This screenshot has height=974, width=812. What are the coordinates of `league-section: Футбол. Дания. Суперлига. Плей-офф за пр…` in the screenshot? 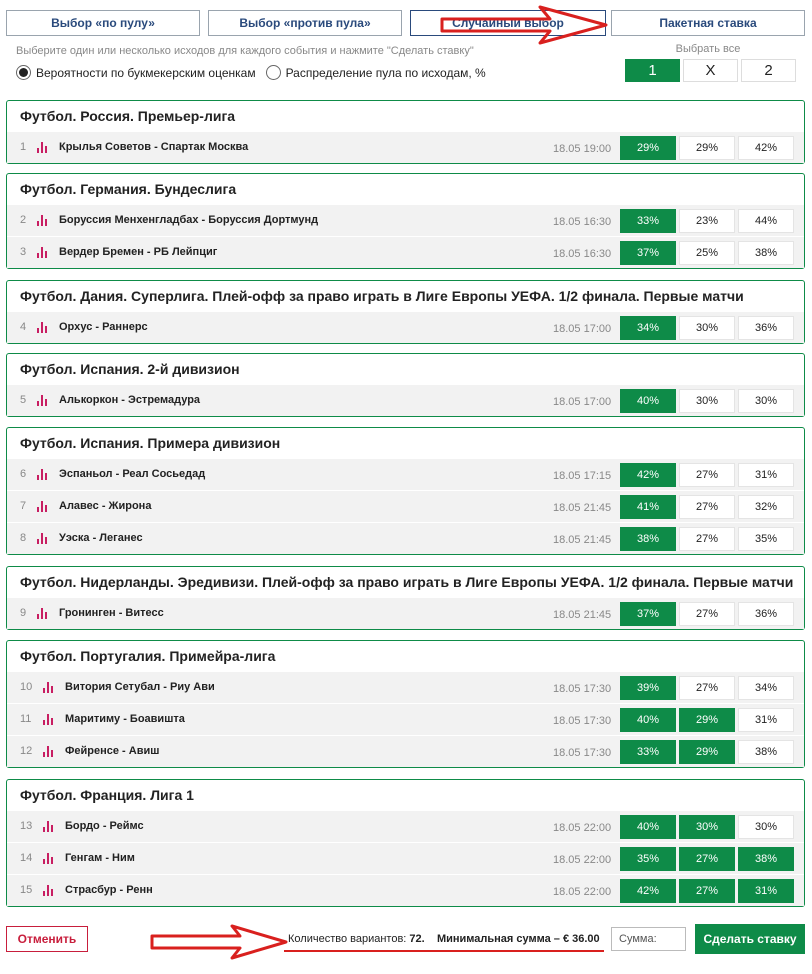 It's located at (405, 312).